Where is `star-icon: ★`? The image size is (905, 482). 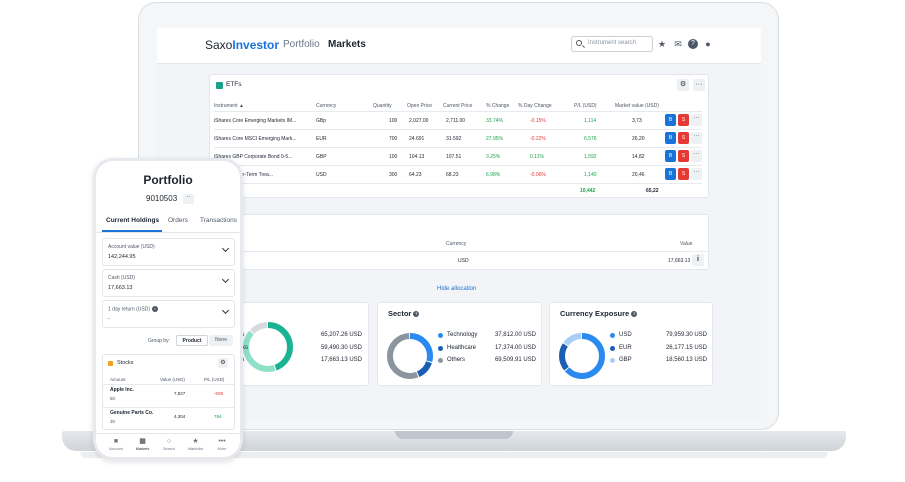 star-icon: ★ is located at coordinates (662, 44).